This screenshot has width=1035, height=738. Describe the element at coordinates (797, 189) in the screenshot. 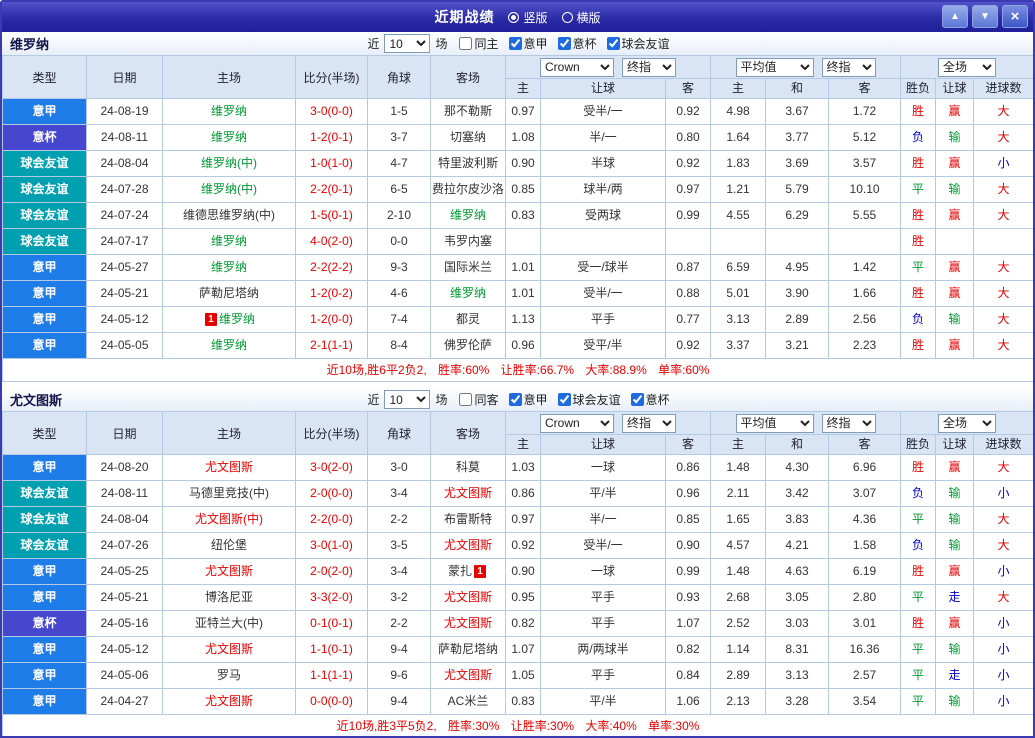

I see `avg-draw-odds: 5.79` at that location.